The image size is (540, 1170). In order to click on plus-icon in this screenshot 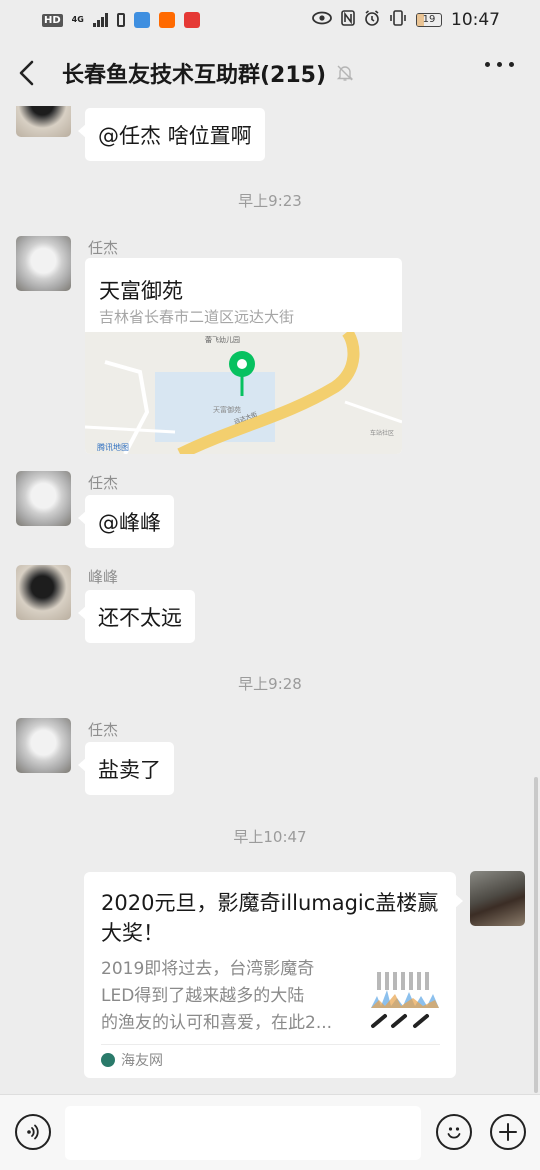, I will do `click(508, 1132)`.